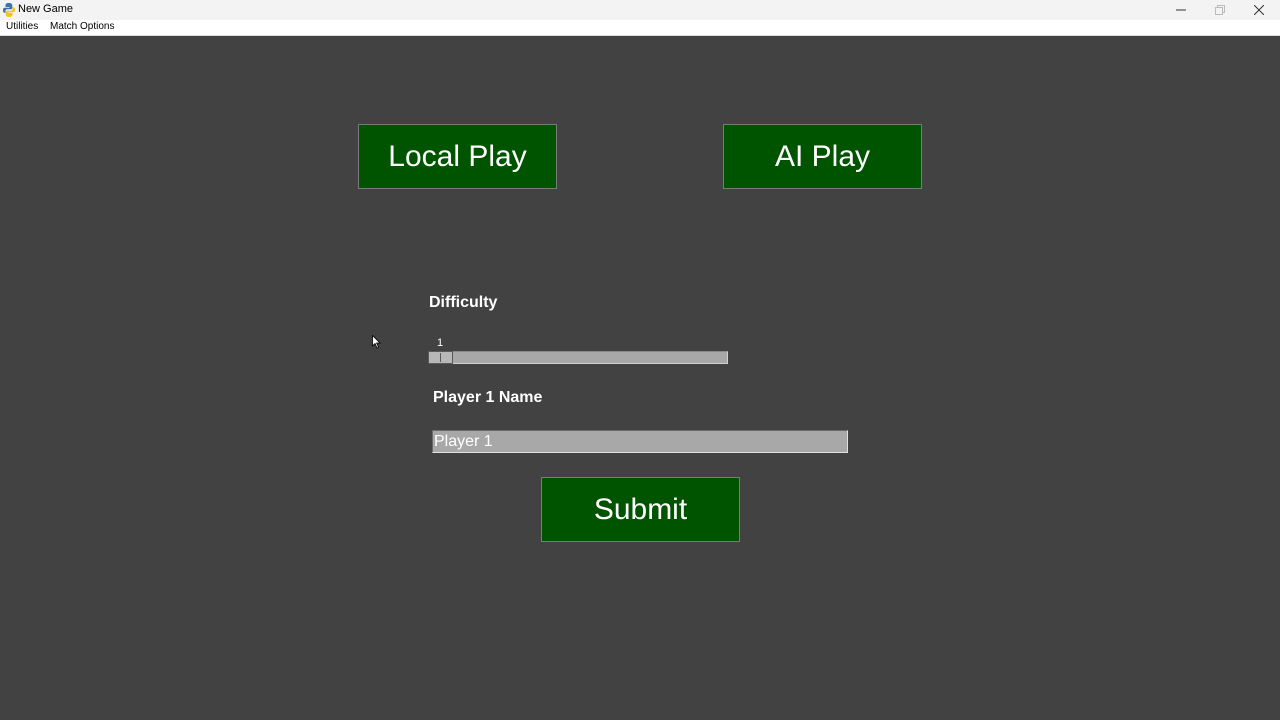 The width and height of the screenshot is (1280, 720). What do you see at coordinates (440, 357) in the screenshot?
I see `difficulty-slider-thumb` at bounding box center [440, 357].